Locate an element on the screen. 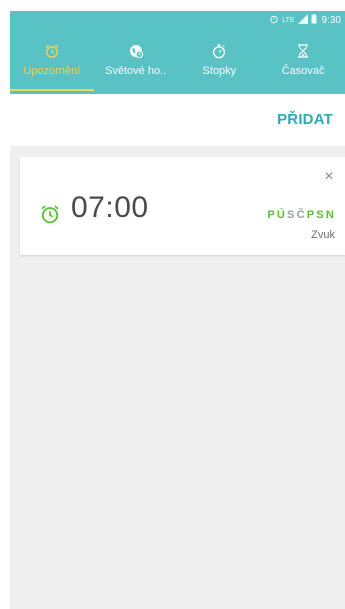 The height and width of the screenshot is (609, 345). add-alarm-button: PŘIDAT is located at coordinates (305, 119).